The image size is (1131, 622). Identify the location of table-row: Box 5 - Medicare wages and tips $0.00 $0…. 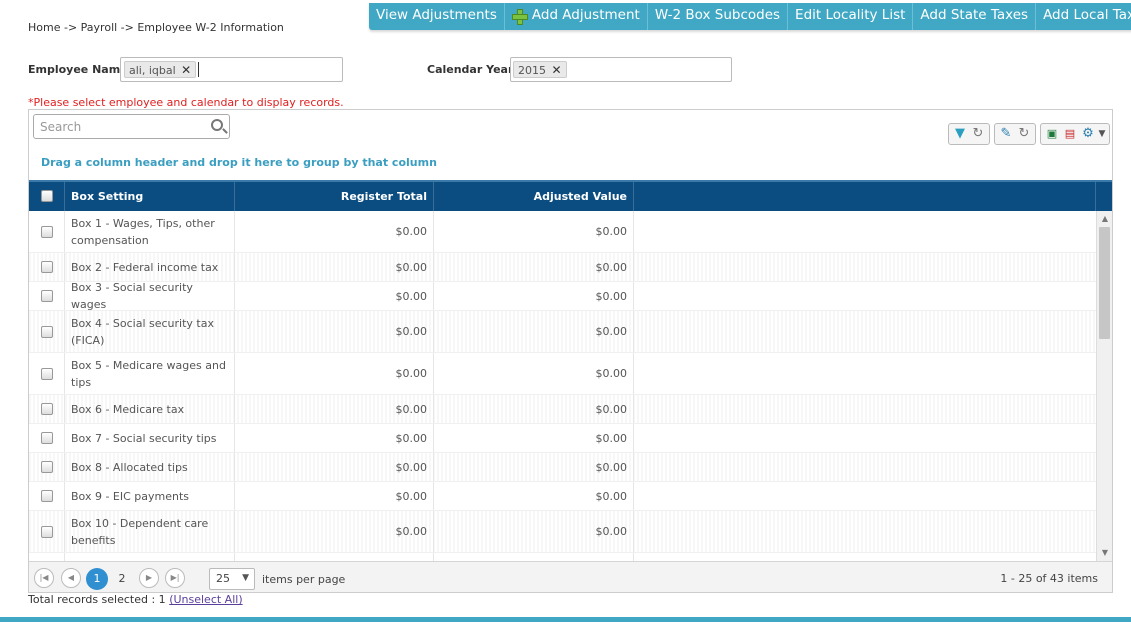
(562, 374).